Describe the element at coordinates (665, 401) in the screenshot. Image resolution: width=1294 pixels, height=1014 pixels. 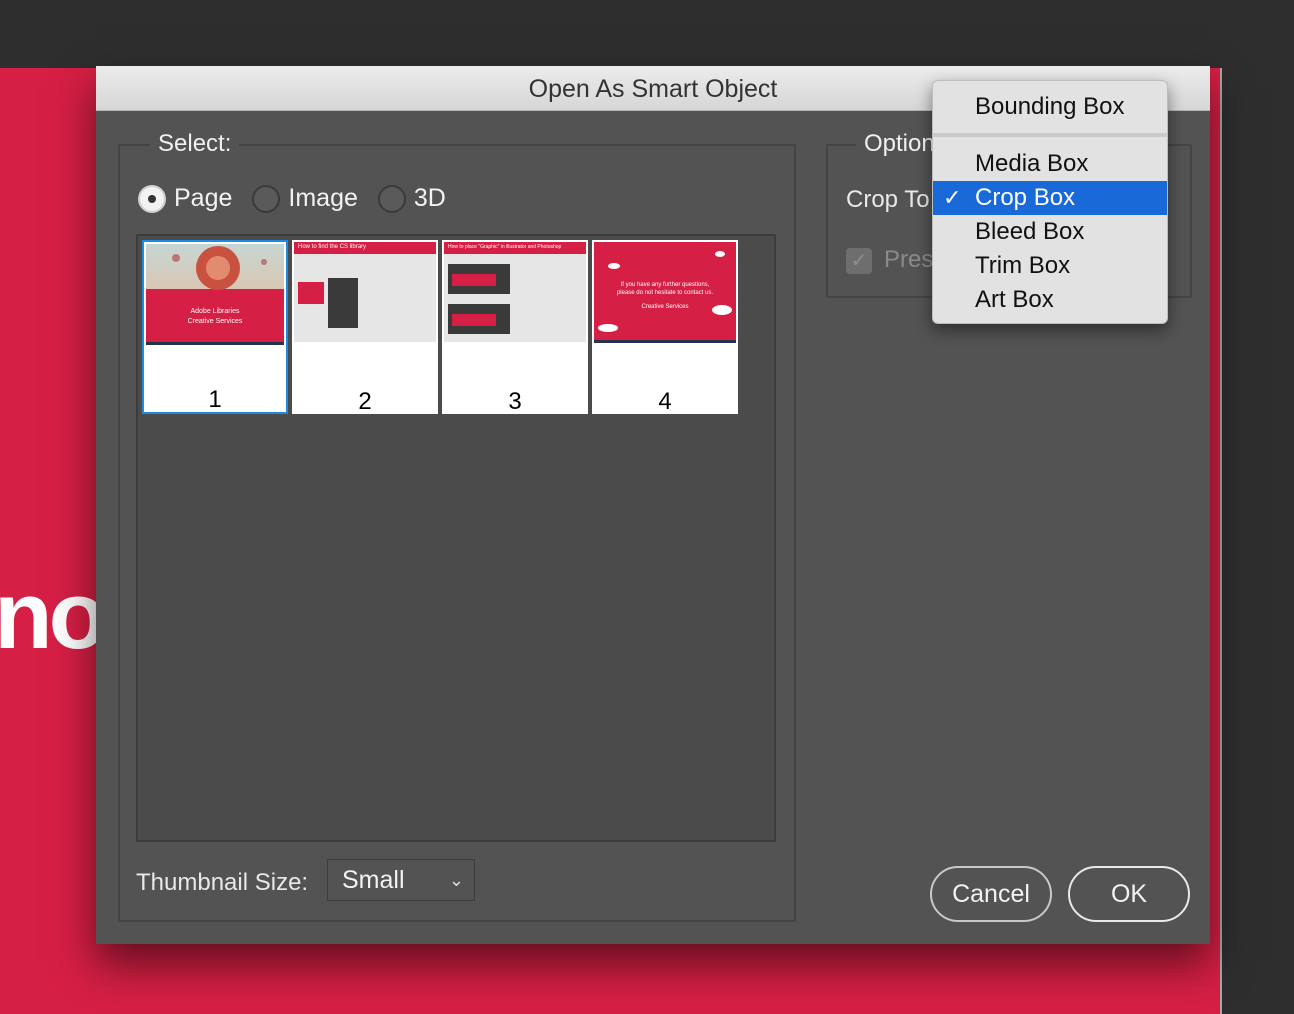
I see `page-number-4: 4` at that location.